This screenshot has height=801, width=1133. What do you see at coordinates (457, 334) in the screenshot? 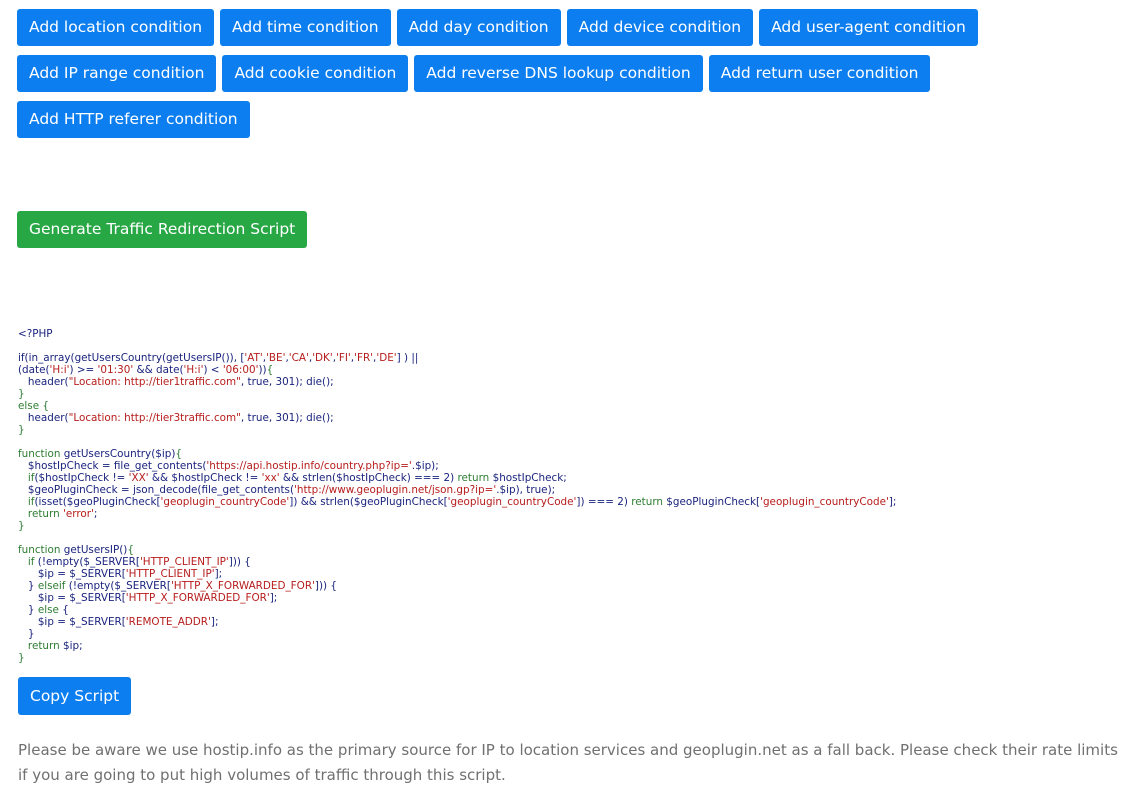
I see `code-line: <?PHP` at bounding box center [457, 334].